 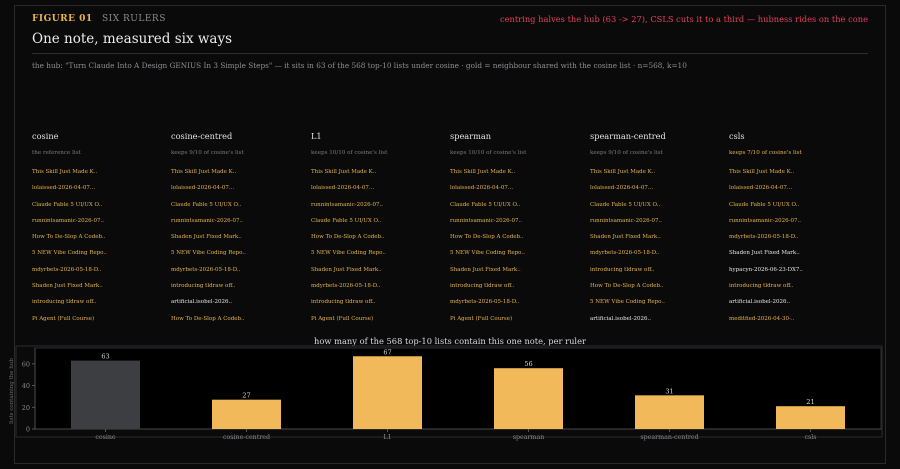 What do you see at coordinates (669, 391) in the screenshot?
I see `data-label: 31` at bounding box center [669, 391].